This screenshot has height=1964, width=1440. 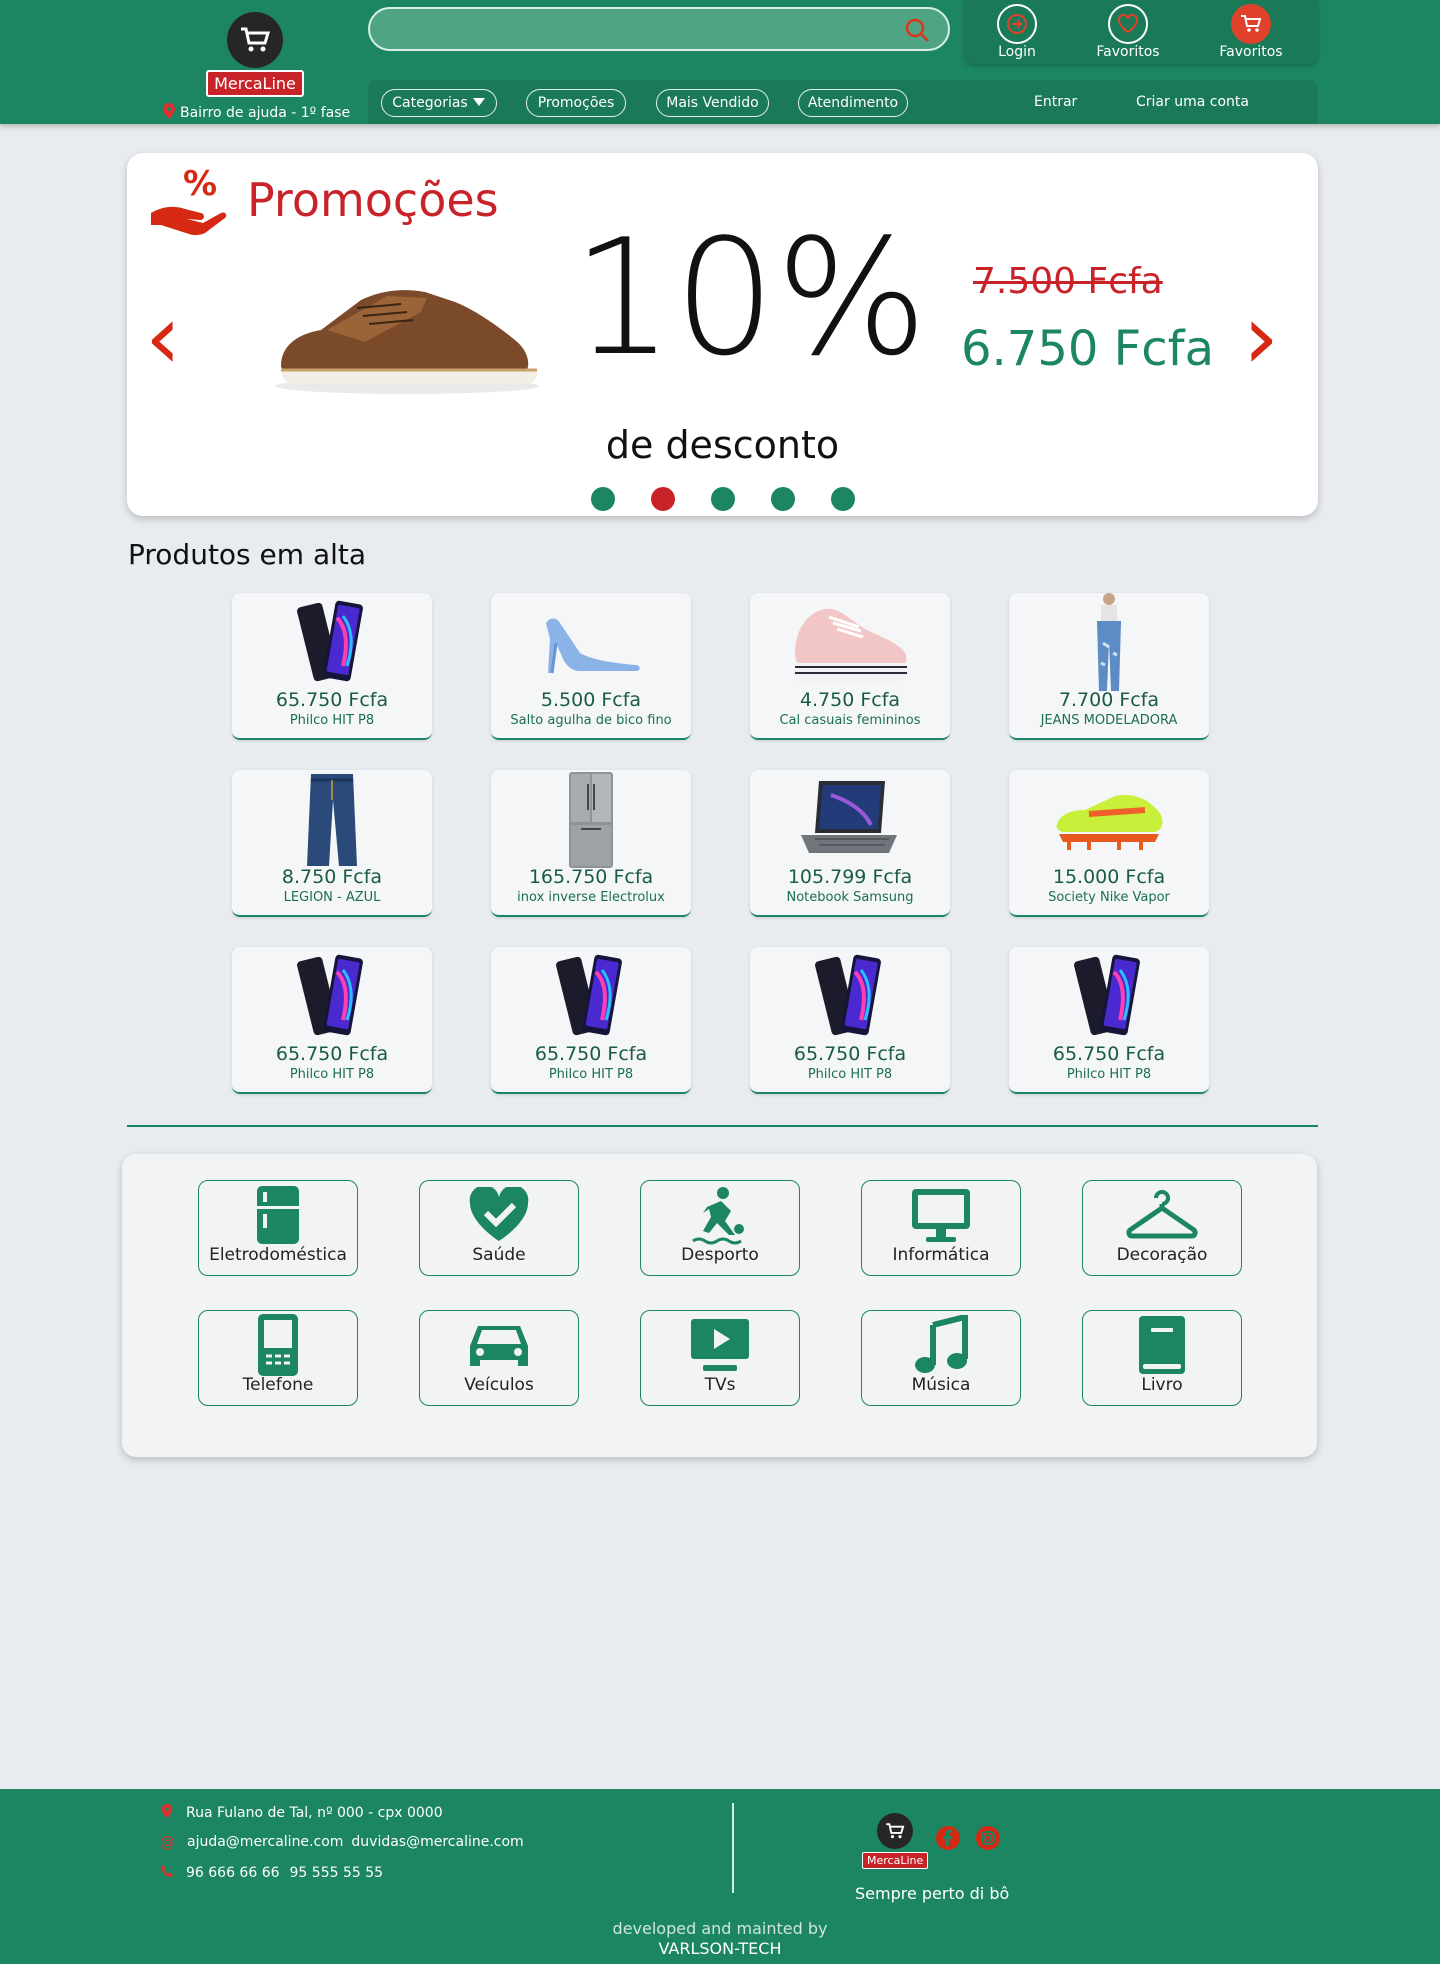 What do you see at coordinates (591, 877) in the screenshot?
I see `product-price: 165.750 Fcfa` at bounding box center [591, 877].